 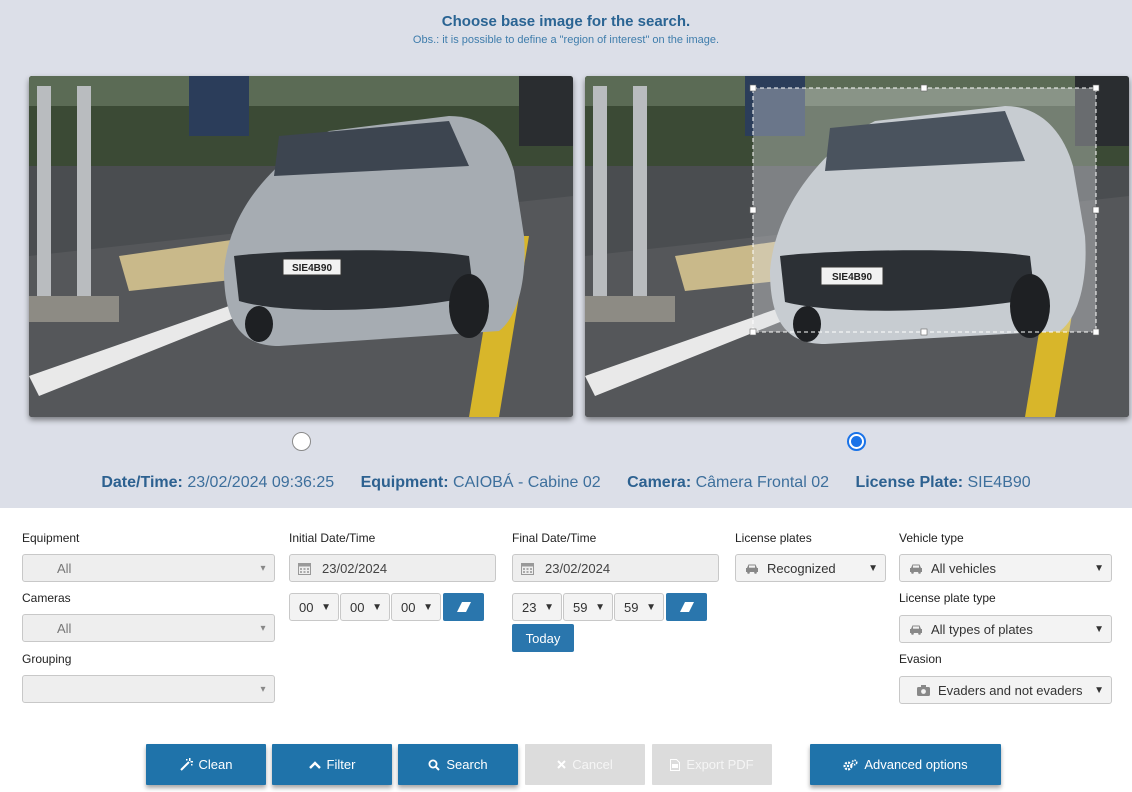 What do you see at coordinates (261, 482) in the screenshot?
I see `datetime-value: 23/02/2024 09:36:25` at bounding box center [261, 482].